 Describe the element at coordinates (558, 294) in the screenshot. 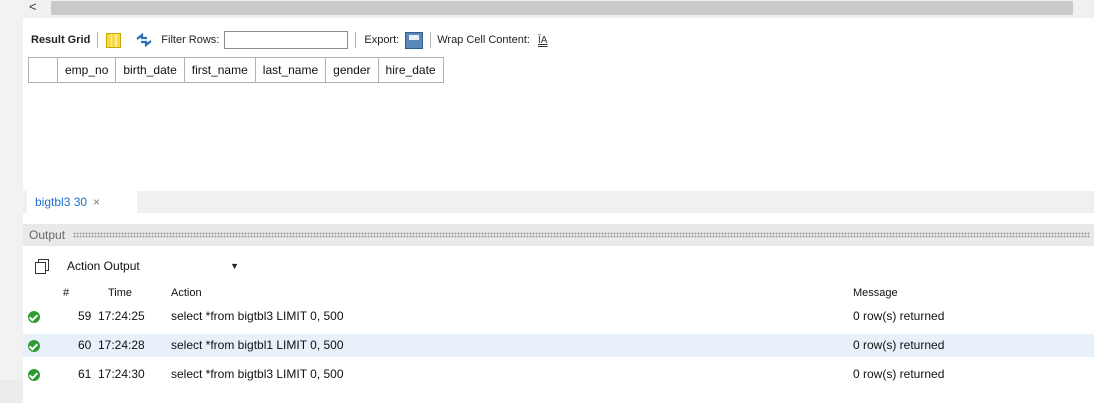

I see `output-table-header: # Time Action Message` at that location.